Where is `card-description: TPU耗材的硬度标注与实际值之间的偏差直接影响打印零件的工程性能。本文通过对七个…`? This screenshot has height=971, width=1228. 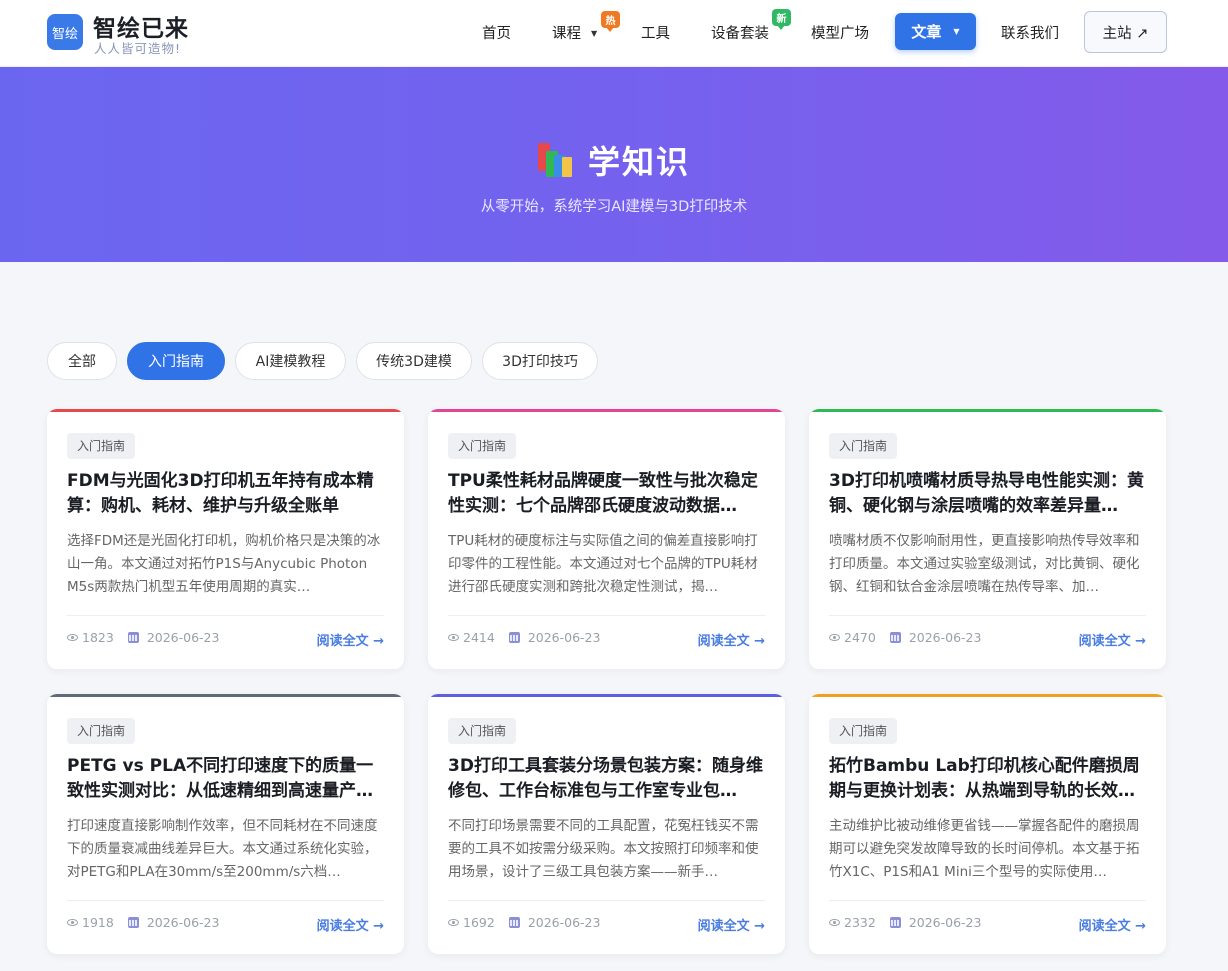
card-description: TPU耗材的硬度标注与实际值之间的偏差直接影响打印零件的工程性能。本文通过对七个… is located at coordinates (603, 564).